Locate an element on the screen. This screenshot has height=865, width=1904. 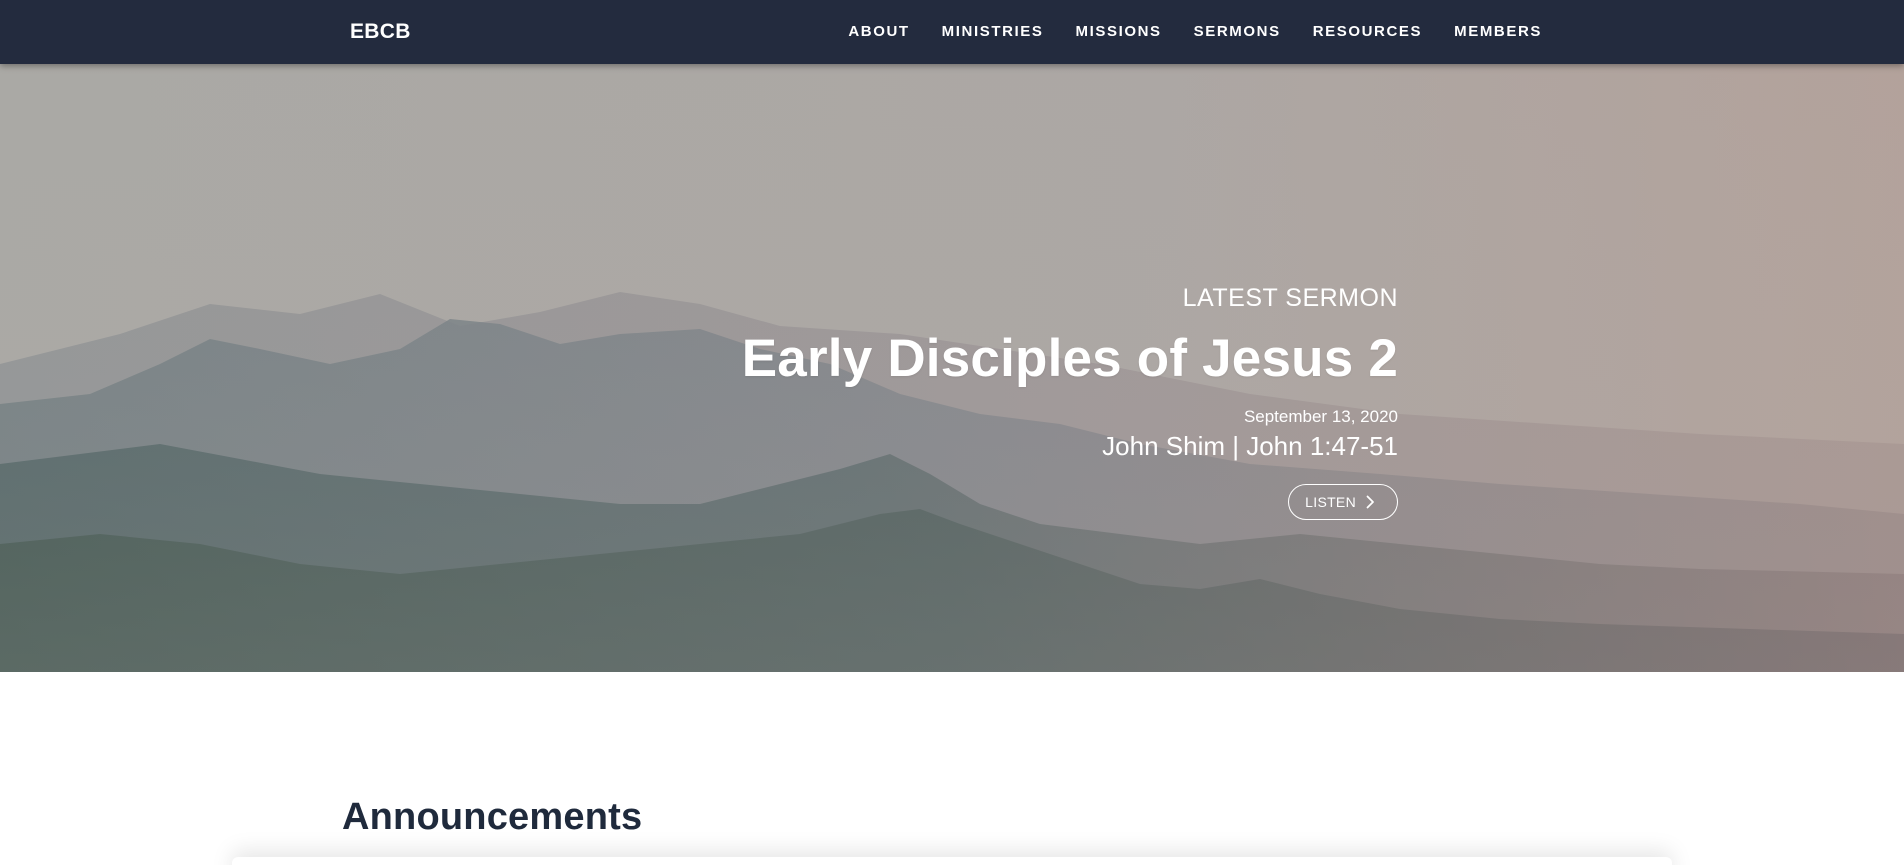
listen-button: LISTEN is located at coordinates (1343, 502).